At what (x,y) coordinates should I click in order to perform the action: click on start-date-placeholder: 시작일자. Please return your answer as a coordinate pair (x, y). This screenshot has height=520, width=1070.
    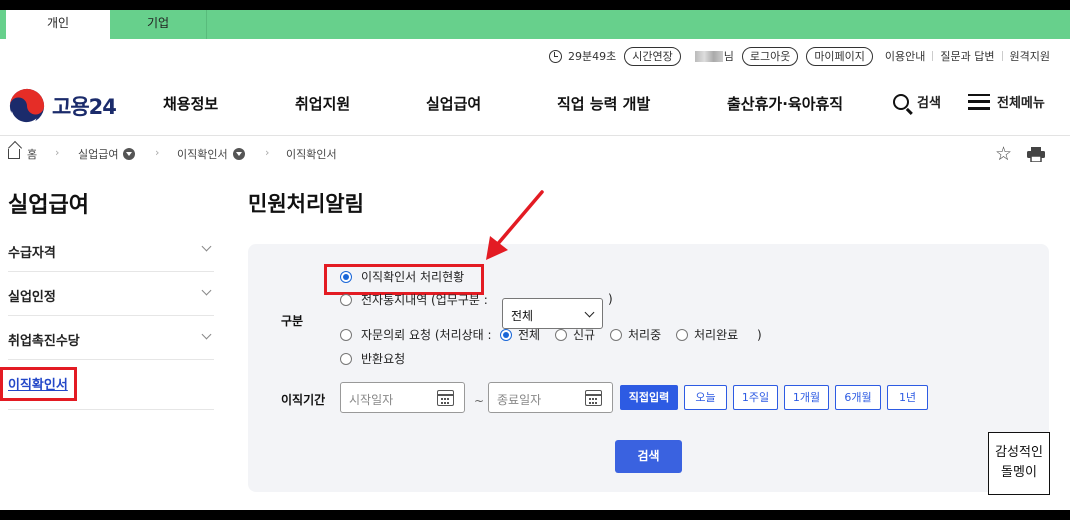
    Looking at the image, I should click on (371, 400).